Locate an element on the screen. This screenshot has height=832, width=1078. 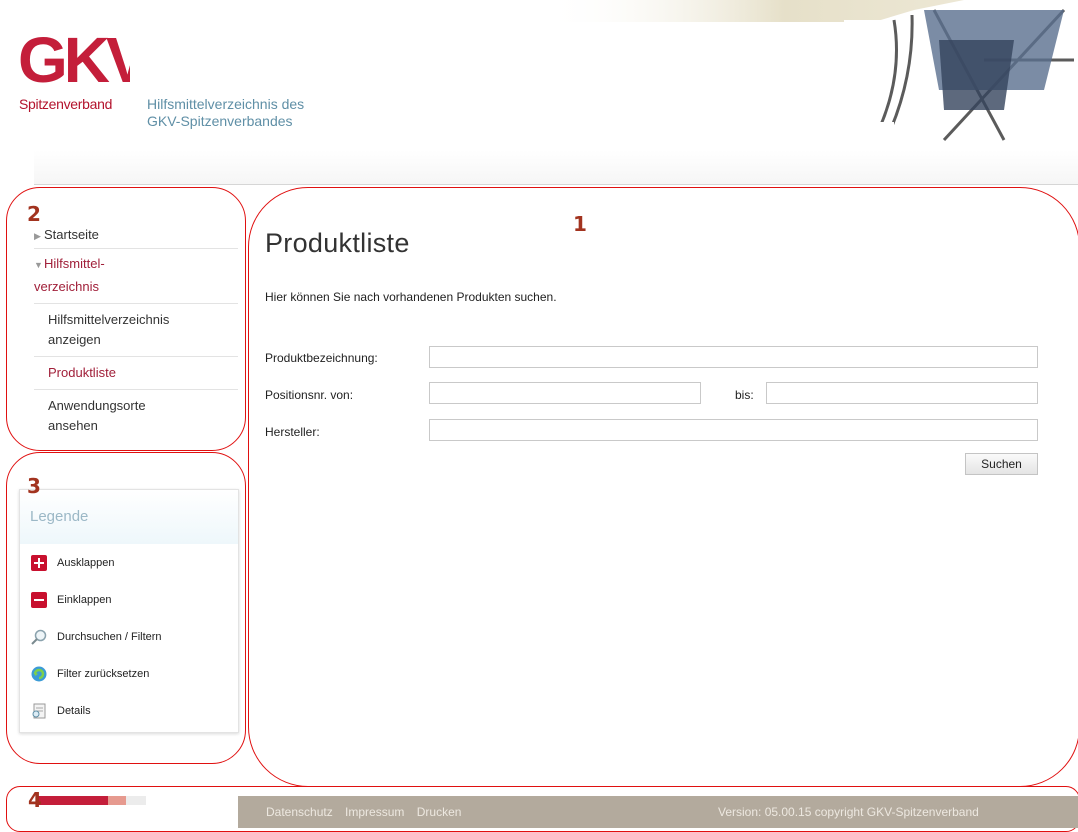
sidebar-item-label: anzeigen is located at coordinates (74, 339).